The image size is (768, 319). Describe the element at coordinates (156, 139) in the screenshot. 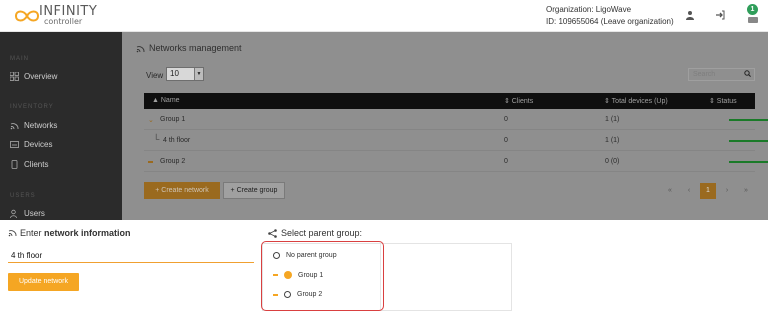

I see `tree-branch-icon: └` at that location.